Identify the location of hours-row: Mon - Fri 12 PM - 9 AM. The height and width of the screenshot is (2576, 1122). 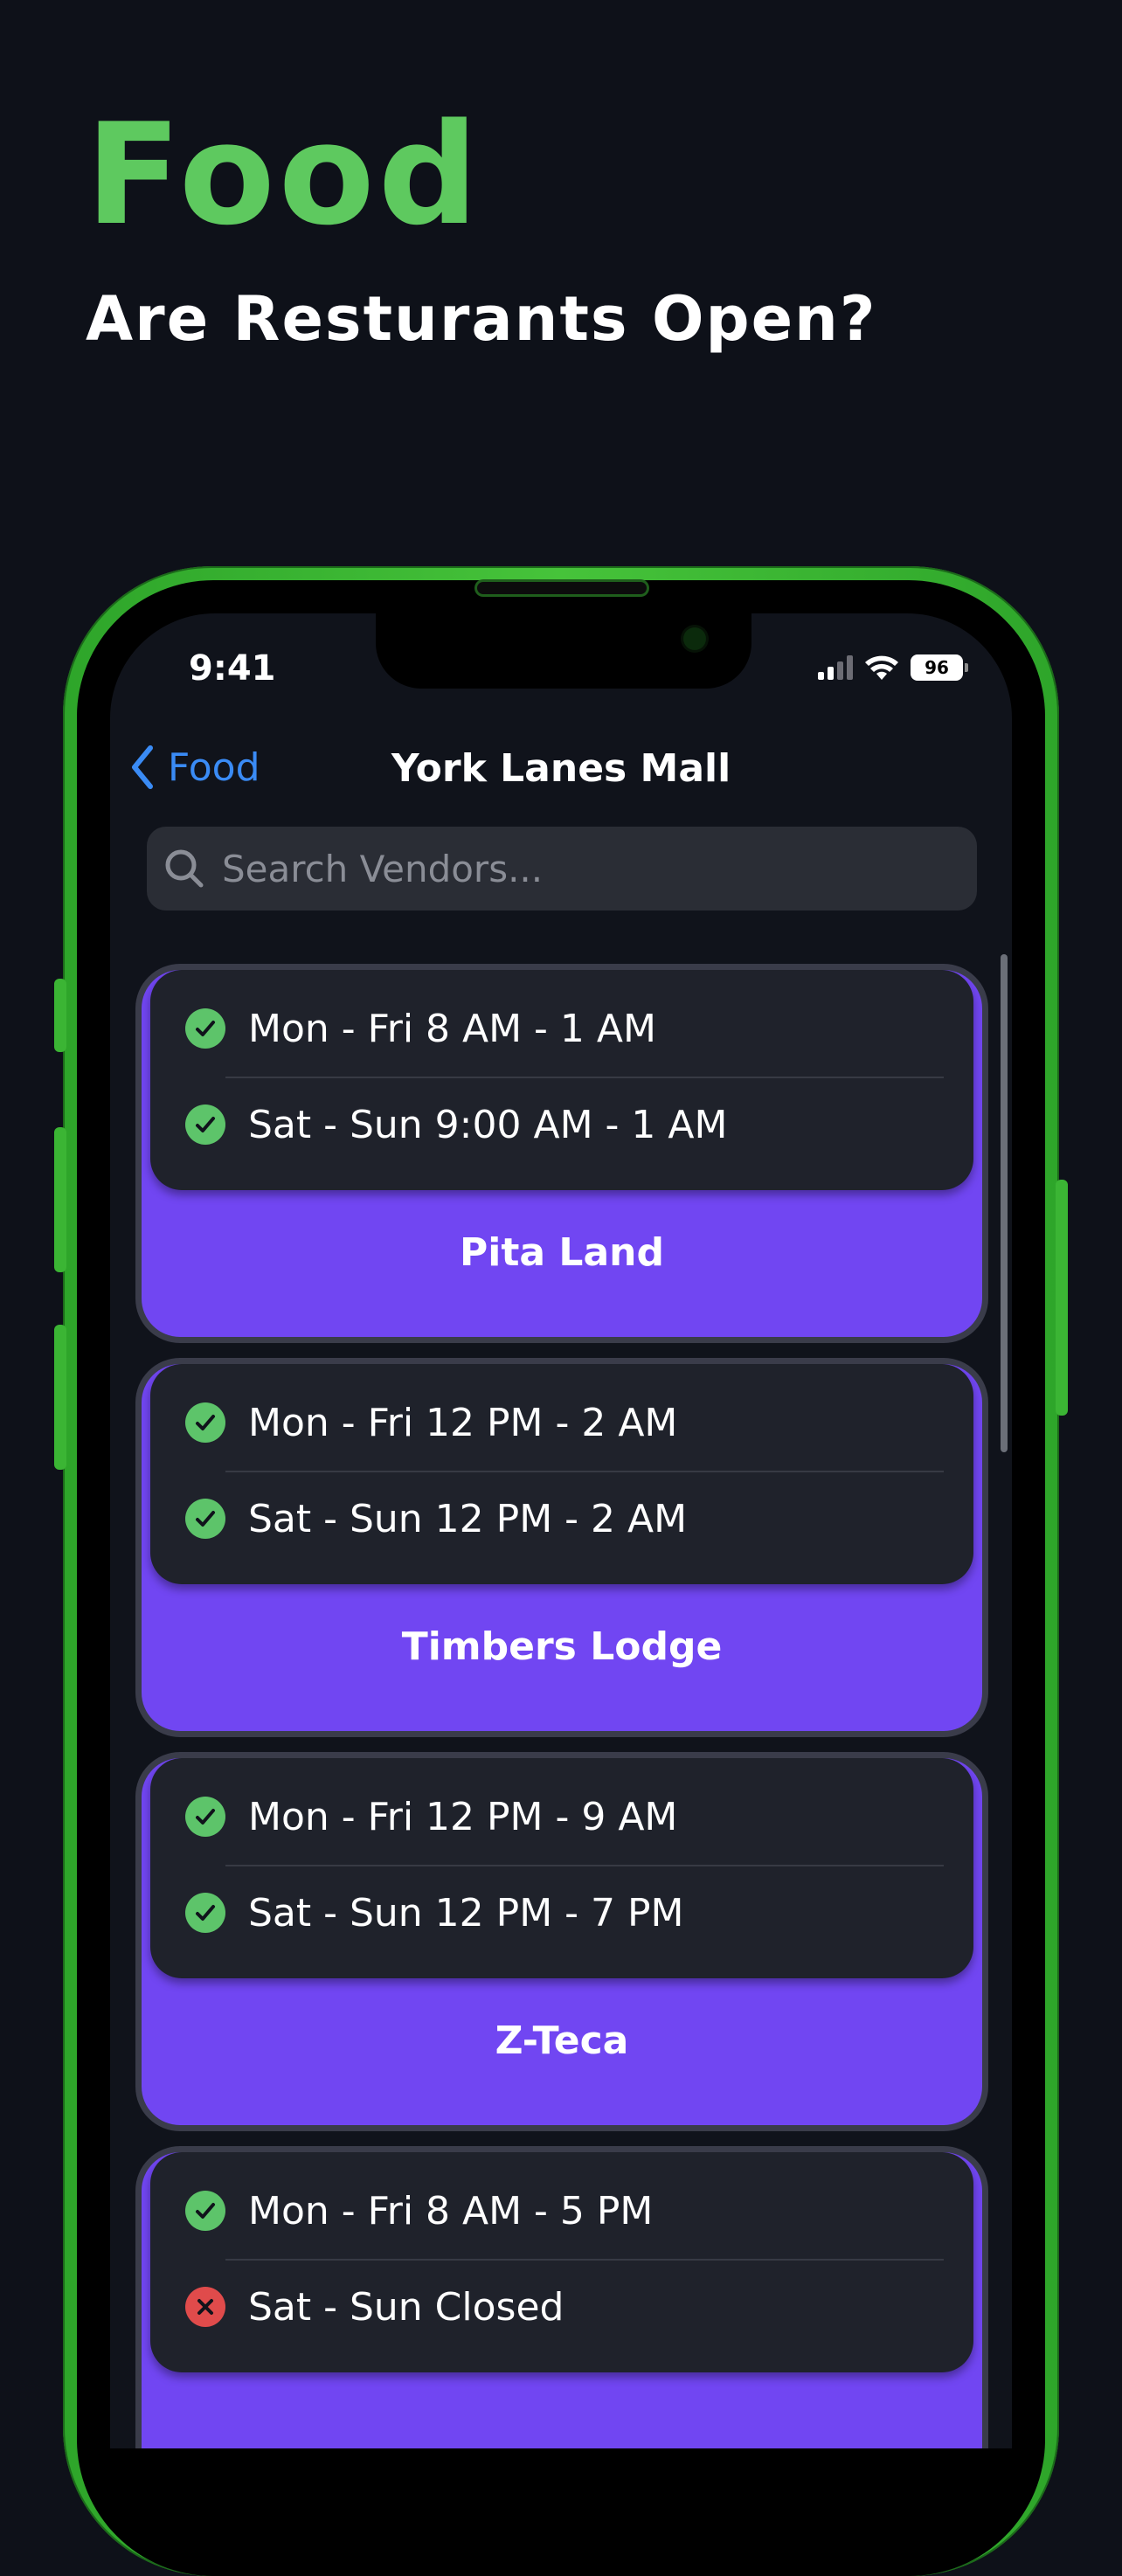
(561, 1817).